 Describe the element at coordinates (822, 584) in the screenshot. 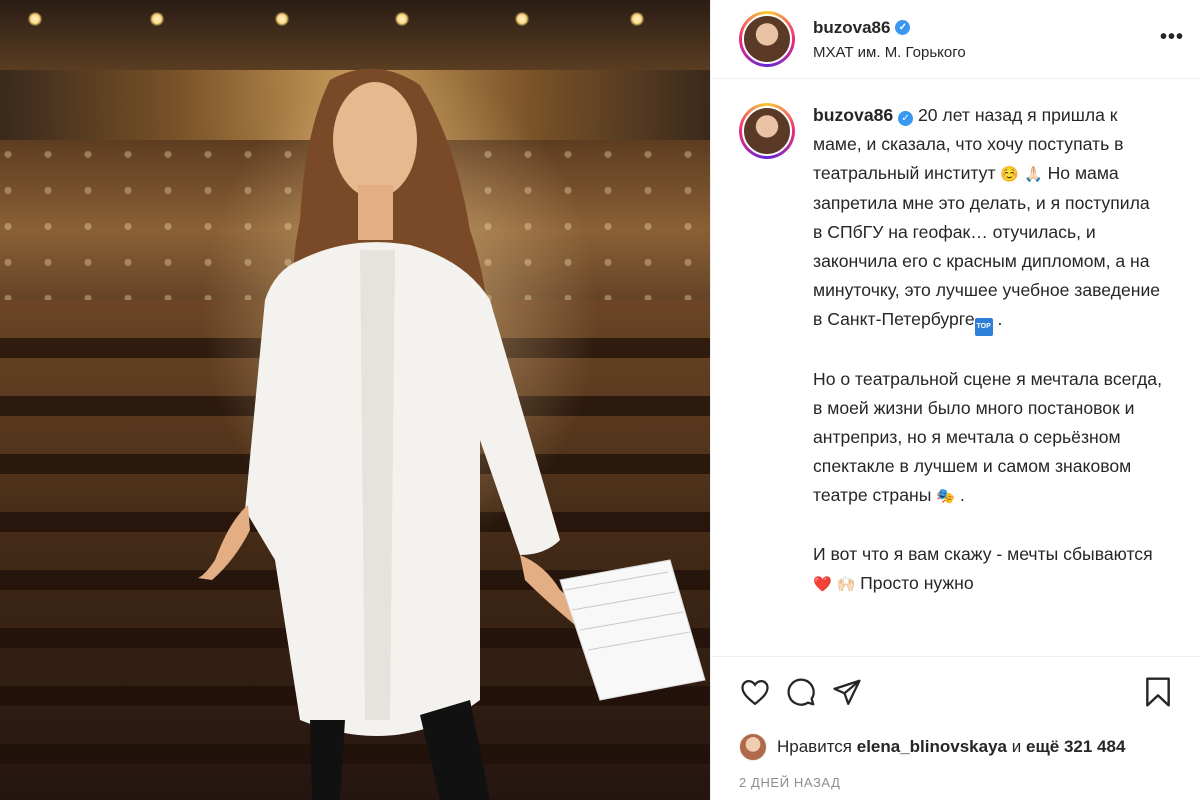

I see `heart-emoji: ❤️` at that location.